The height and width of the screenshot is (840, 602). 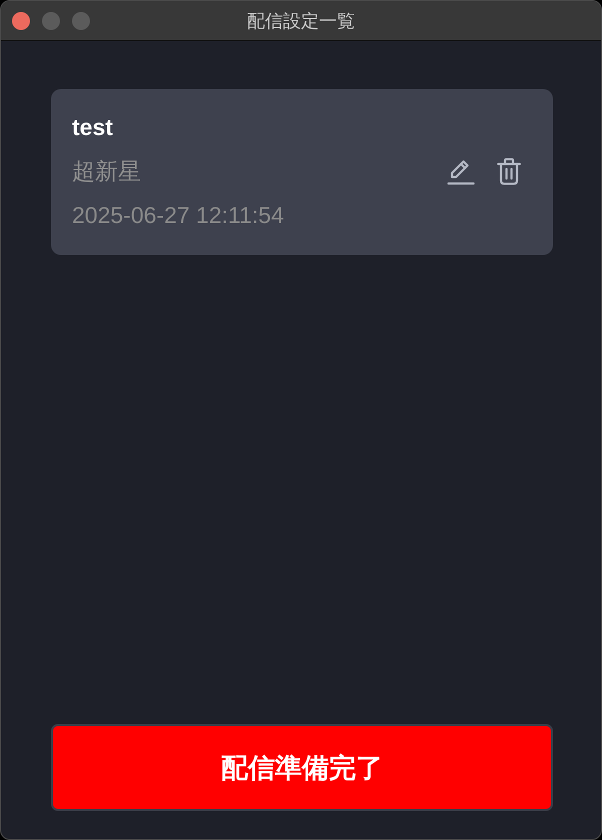 I want to click on window-title: 配信設定一覧, so click(x=301, y=21).